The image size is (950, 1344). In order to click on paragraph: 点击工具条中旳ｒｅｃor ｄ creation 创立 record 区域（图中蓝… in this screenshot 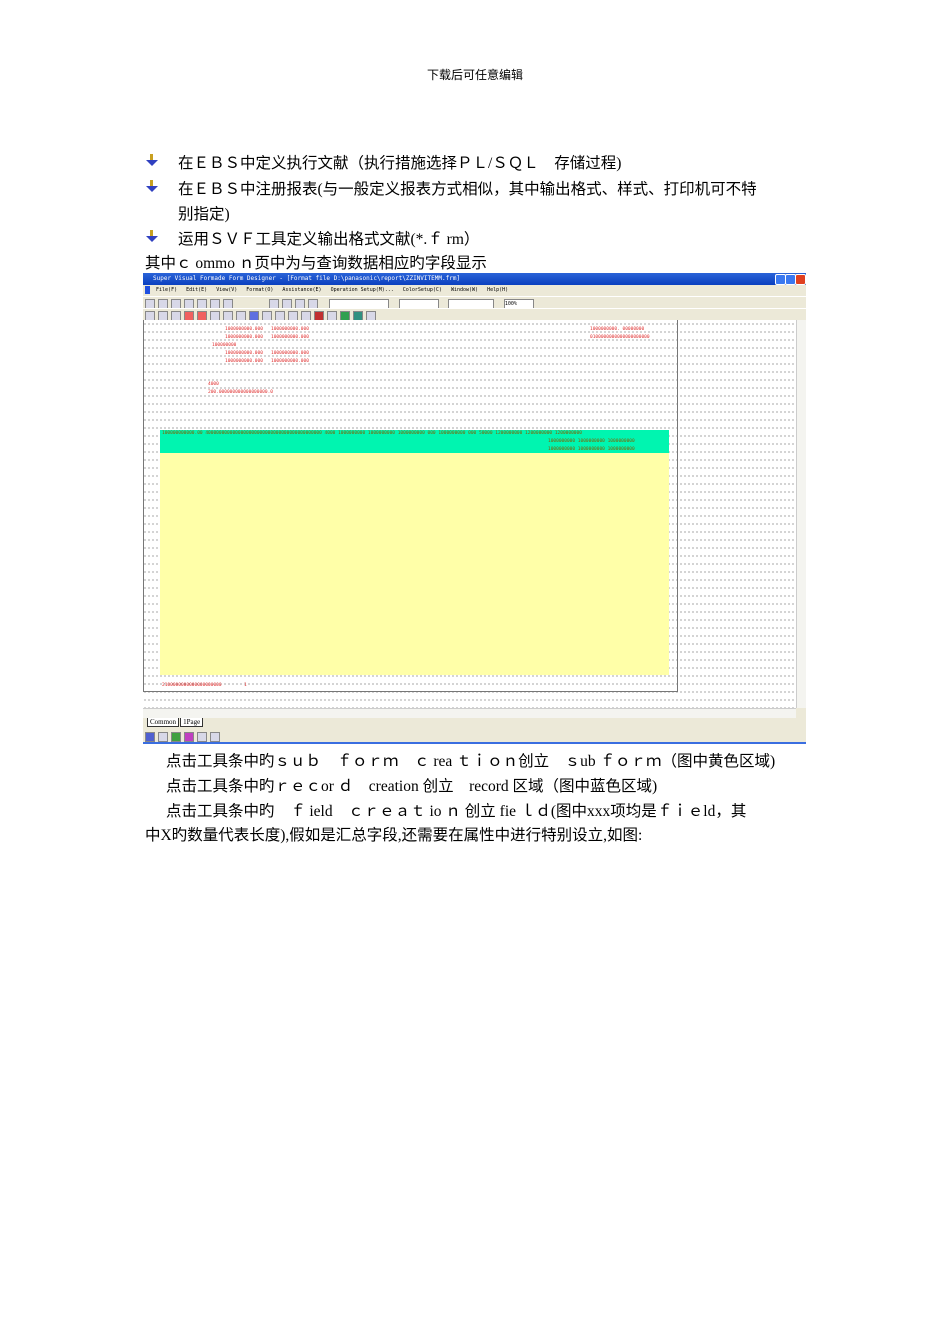, I will do `click(412, 786)`.